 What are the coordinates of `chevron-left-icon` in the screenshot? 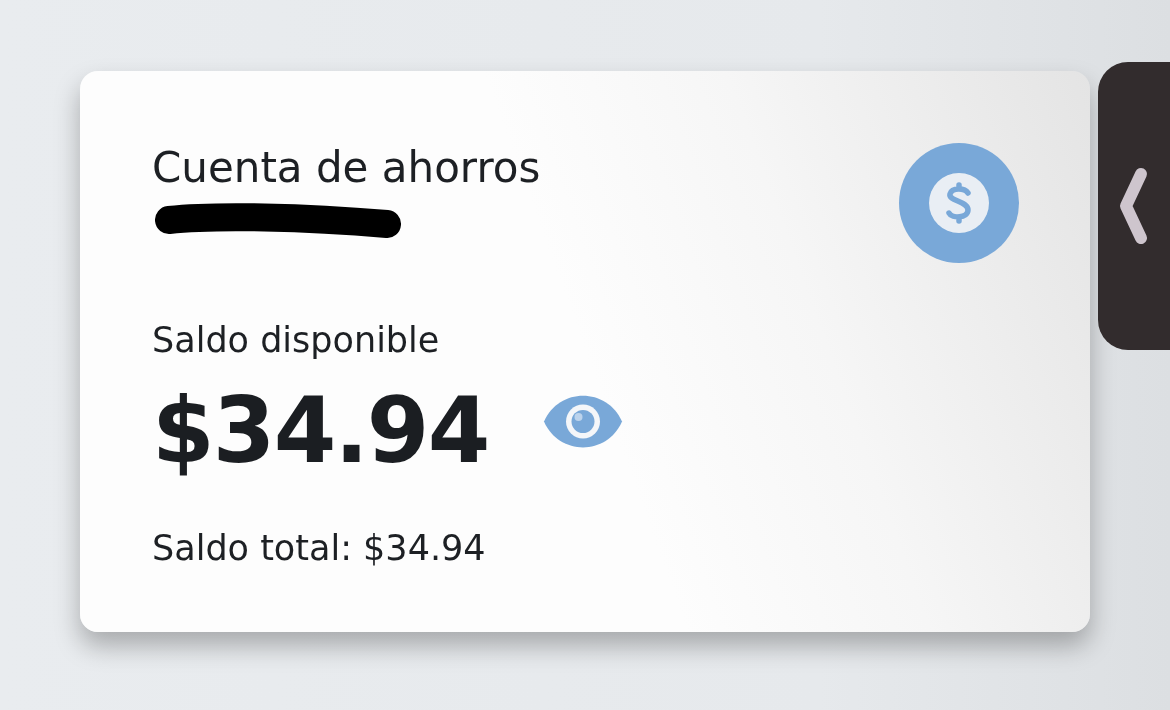 It's located at (1134, 206).